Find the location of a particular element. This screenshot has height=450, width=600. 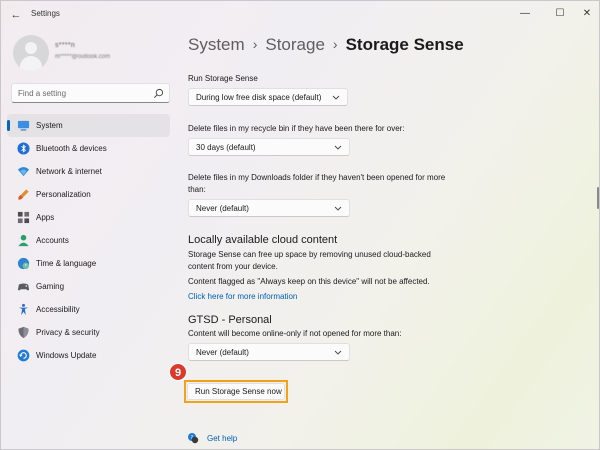

sidebar-item-personalization: Personalization is located at coordinates (88, 194).